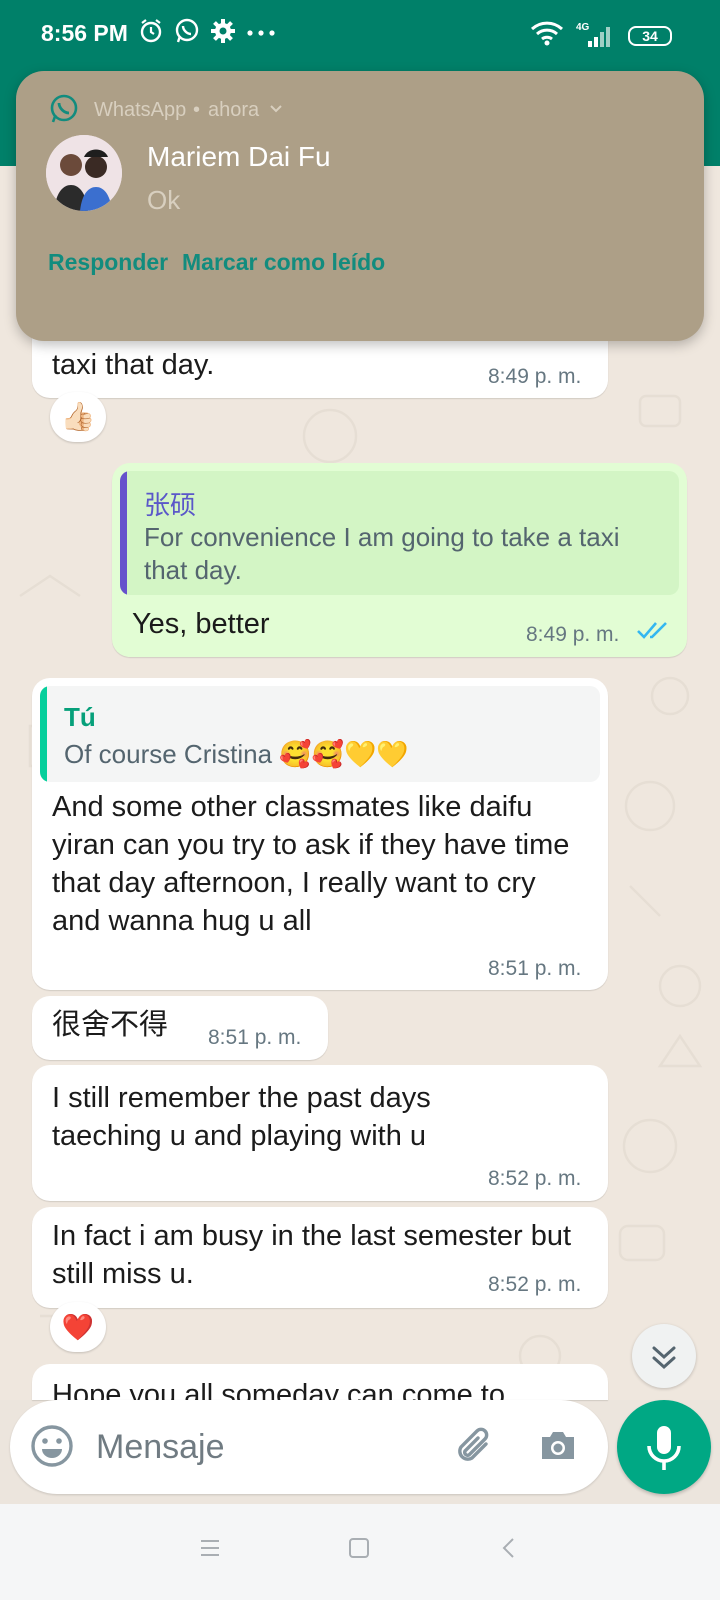 The image size is (720, 1600). I want to click on notification-body: Ok, so click(164, 200).